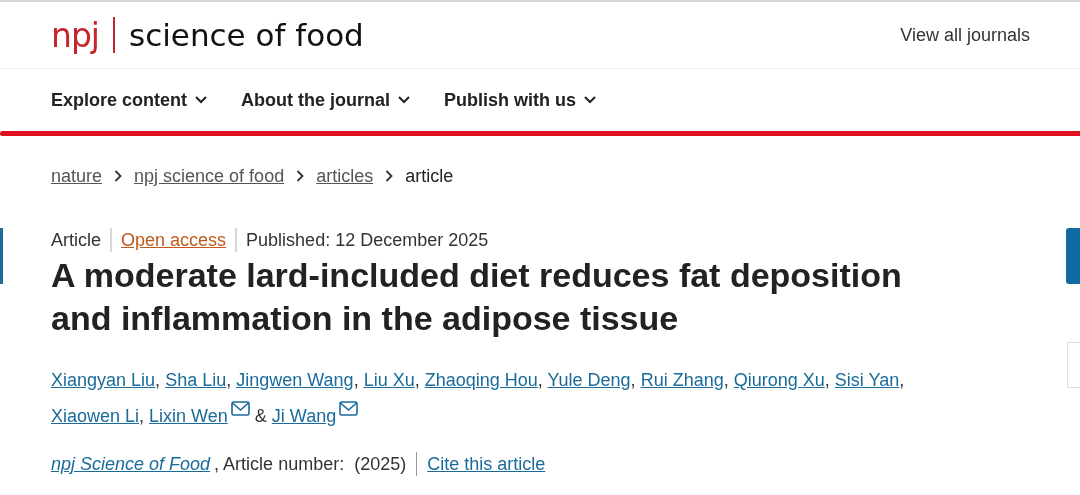 The width and height of the screenshot is (1080, 495). What do you see at coordinates (867, 380) in the screenshot?
I see `author-link: Sisi Yan` at bounding box center [867, 380].